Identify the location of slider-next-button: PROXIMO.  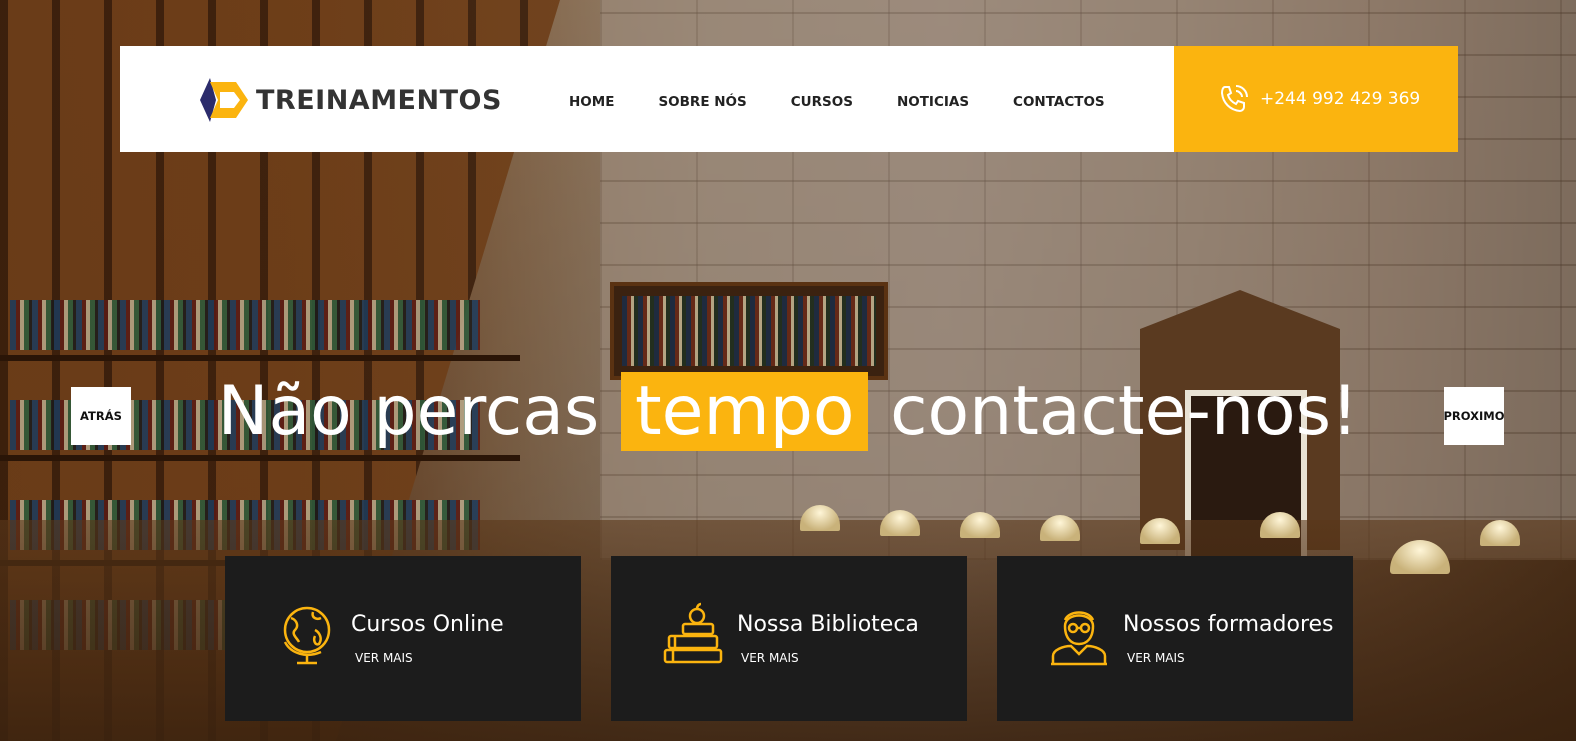
(1474, 416).